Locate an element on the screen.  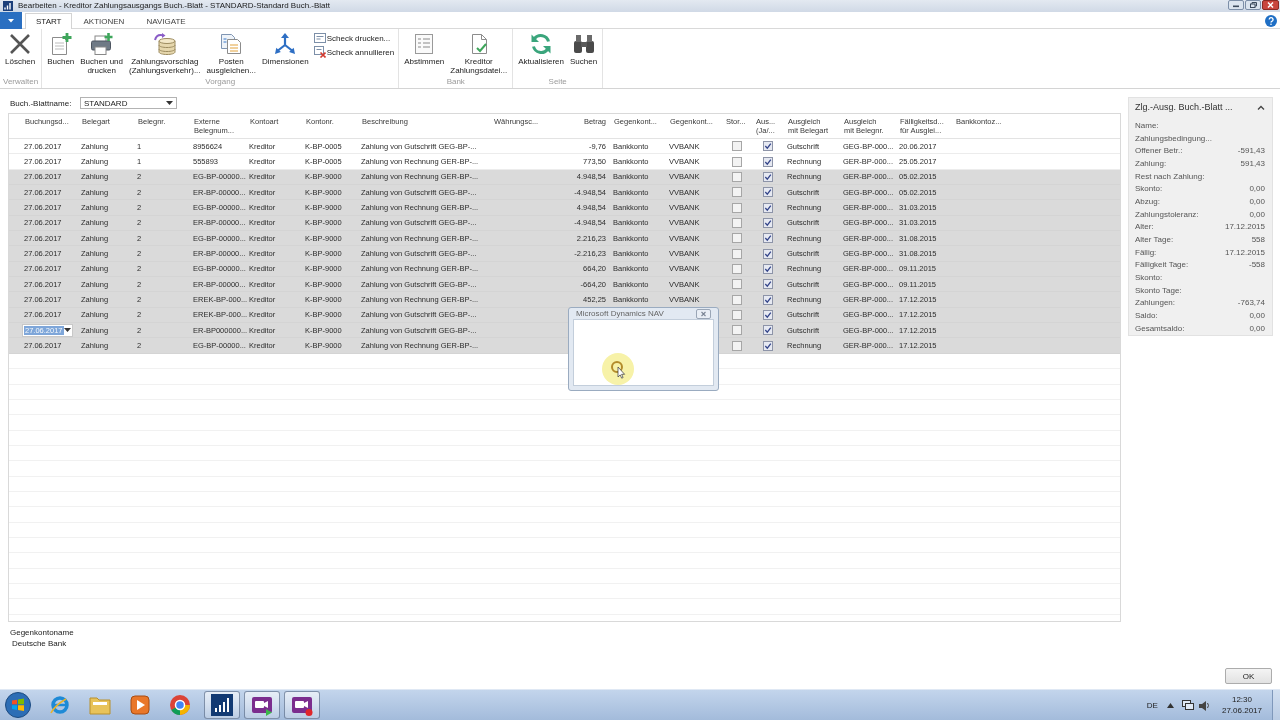
field-label: Saldo: is located at coordinates (1146, 316).